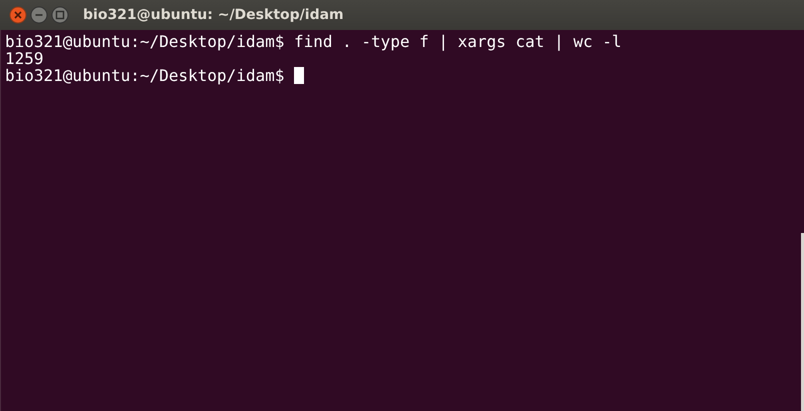 The height and width of the screenshot is (411, 804). I want to click on close-icon, so click(18, 15).